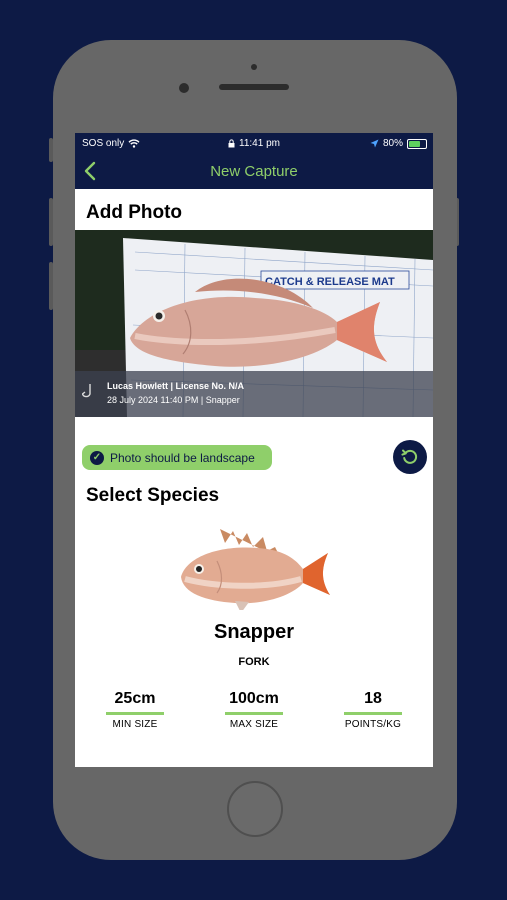 The image size is (507, 900). I want to click on capture-date-text: 28 July 2024 11:40 PM | Snapper, so click(173, 400).